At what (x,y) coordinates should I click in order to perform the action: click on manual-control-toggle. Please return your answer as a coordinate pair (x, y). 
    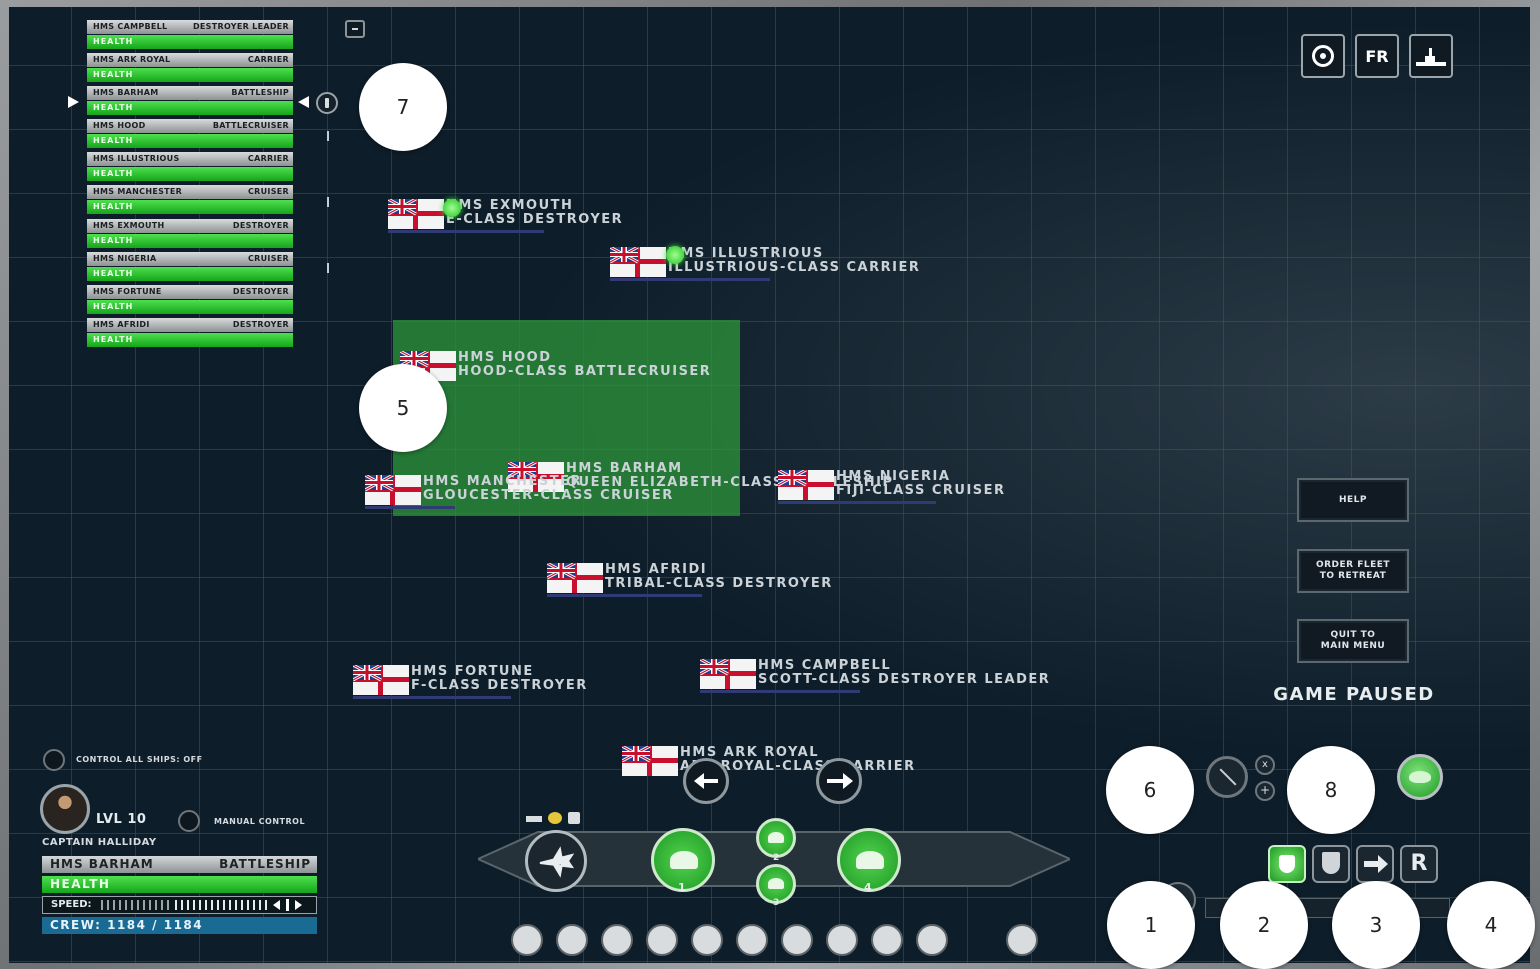
    Looking at the image, I should click on (189, 821).